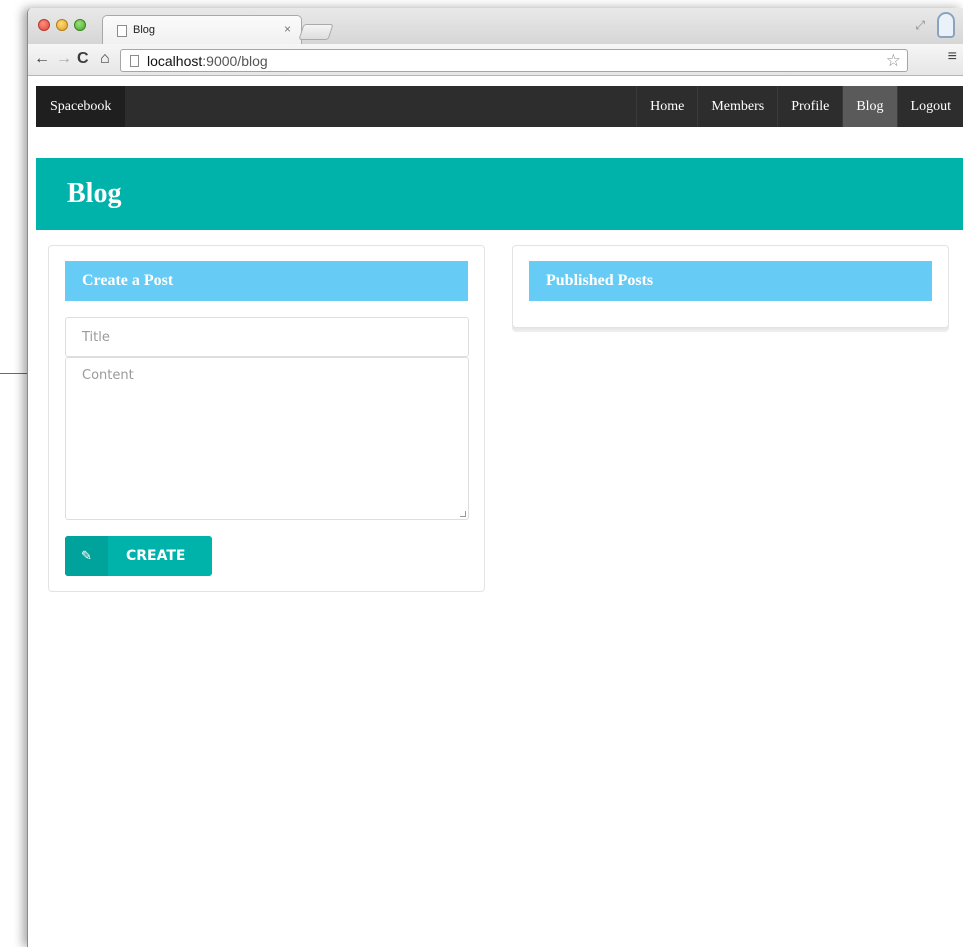 The image size is (963, 947). Describe the element at coordinates (86, 556) in the screenshot. I see `edit-icon: ✎` at that location.